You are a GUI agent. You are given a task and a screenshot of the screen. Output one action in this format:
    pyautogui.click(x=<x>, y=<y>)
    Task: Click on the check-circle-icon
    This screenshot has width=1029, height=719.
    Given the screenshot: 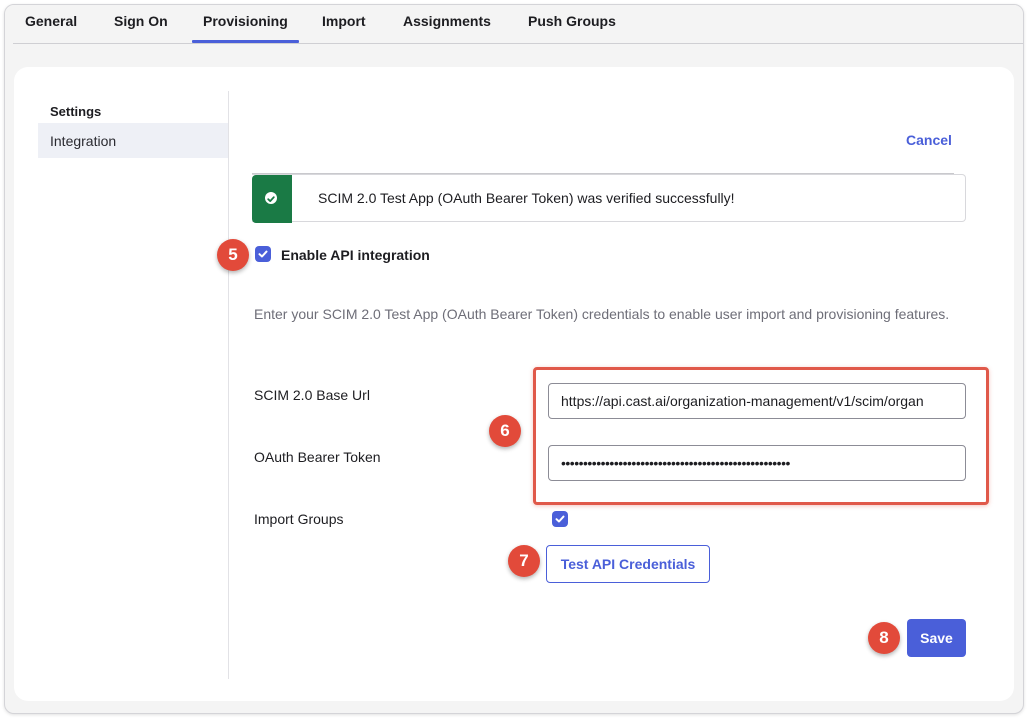 What is the action you would take?
    pyautogui.click(x=271, y=198)
    